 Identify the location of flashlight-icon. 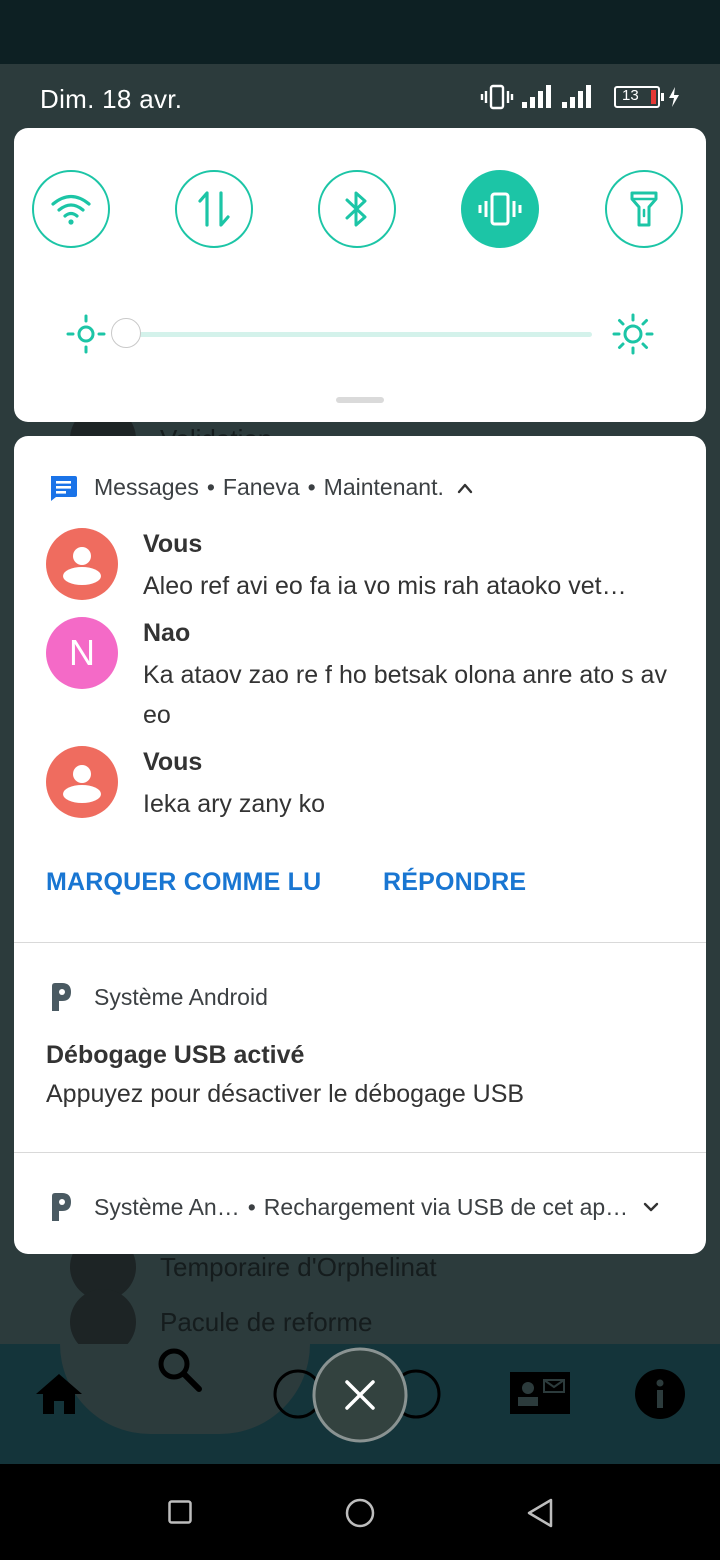
(644, 209).